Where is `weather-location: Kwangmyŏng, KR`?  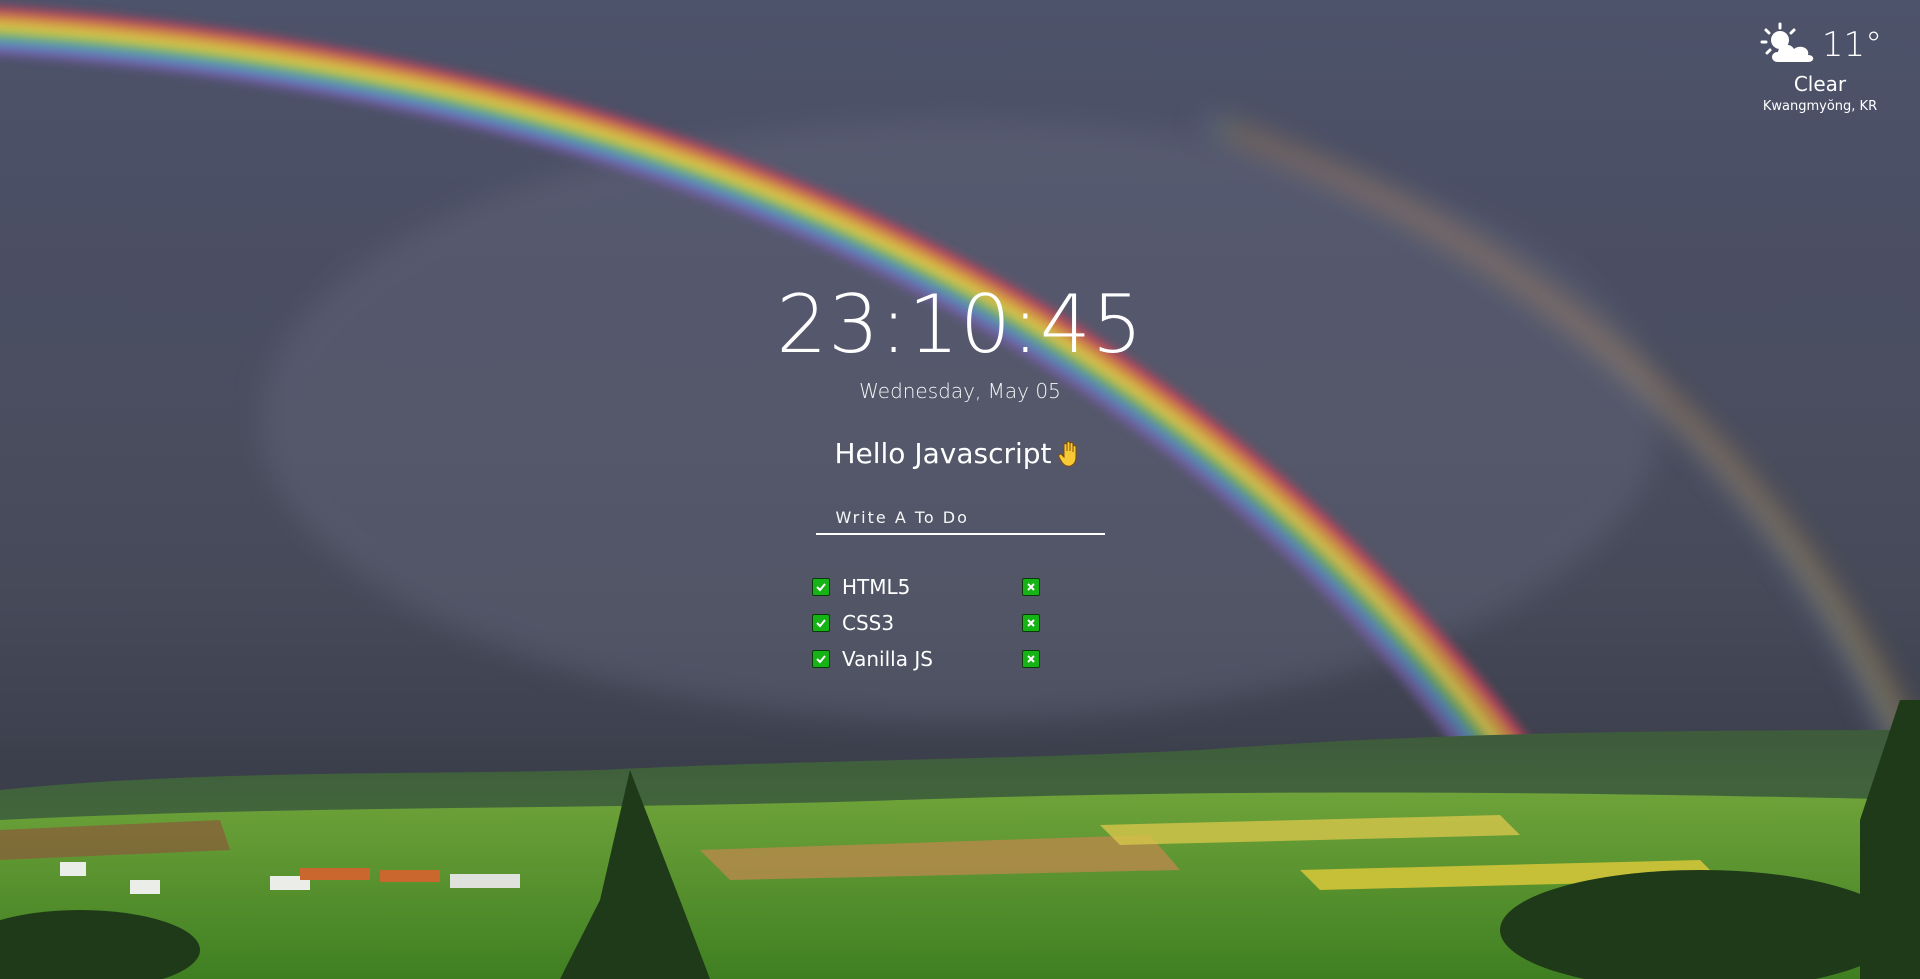 weather-location: Kwangmyŏng, KR is located at coordinates (1820, 106).